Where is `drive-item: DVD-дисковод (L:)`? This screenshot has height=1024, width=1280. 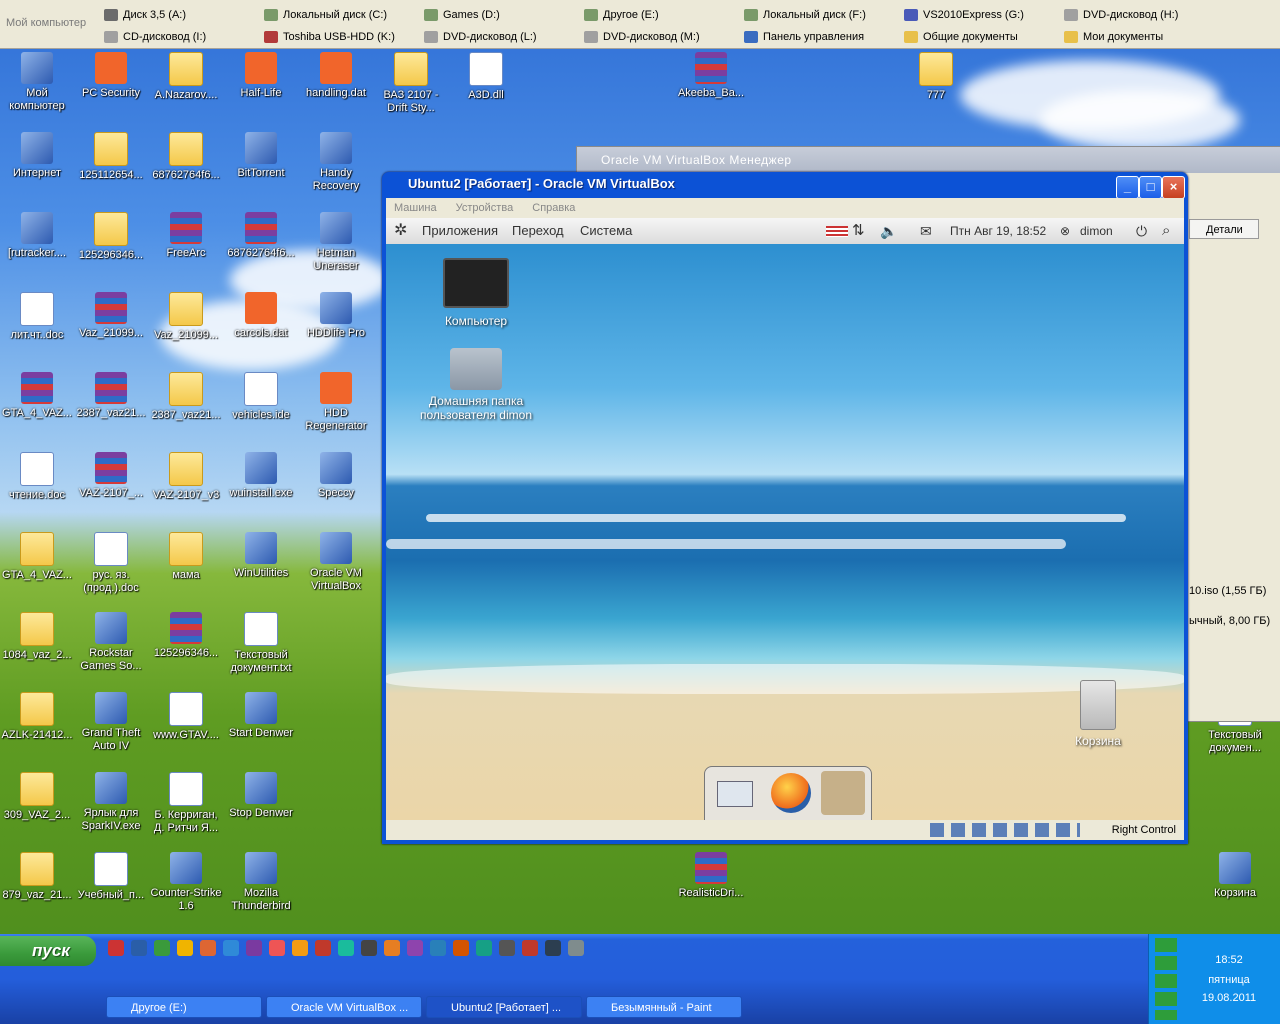
drive-item: DVD-дисковод (L:) is located at coordinates (480, 37).